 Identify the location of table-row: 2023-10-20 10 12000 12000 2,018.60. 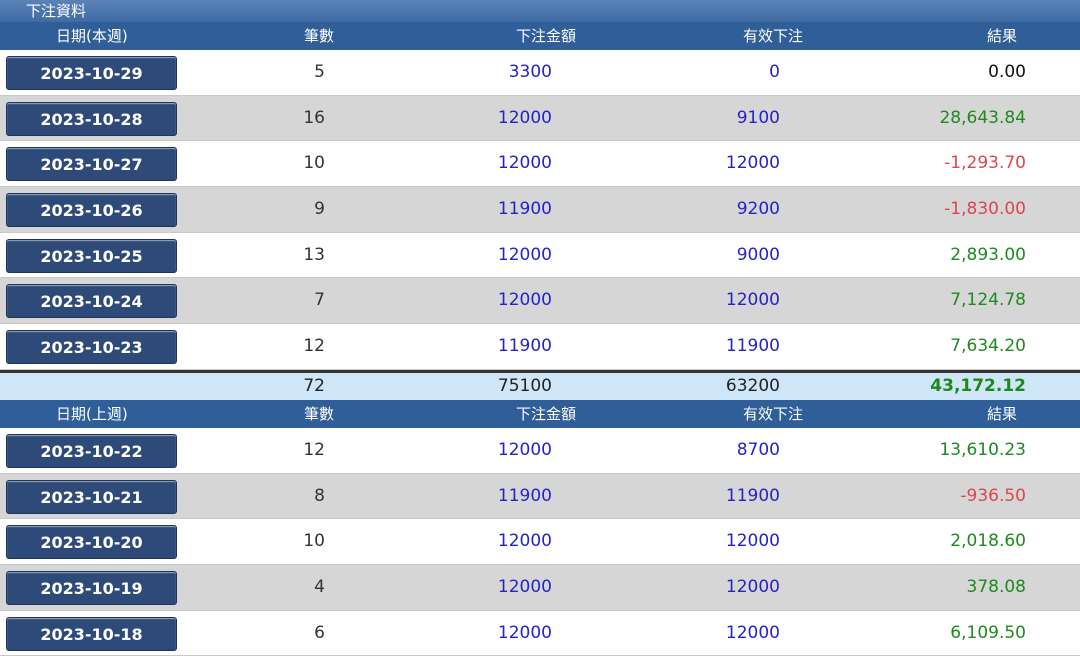
(540, 542).